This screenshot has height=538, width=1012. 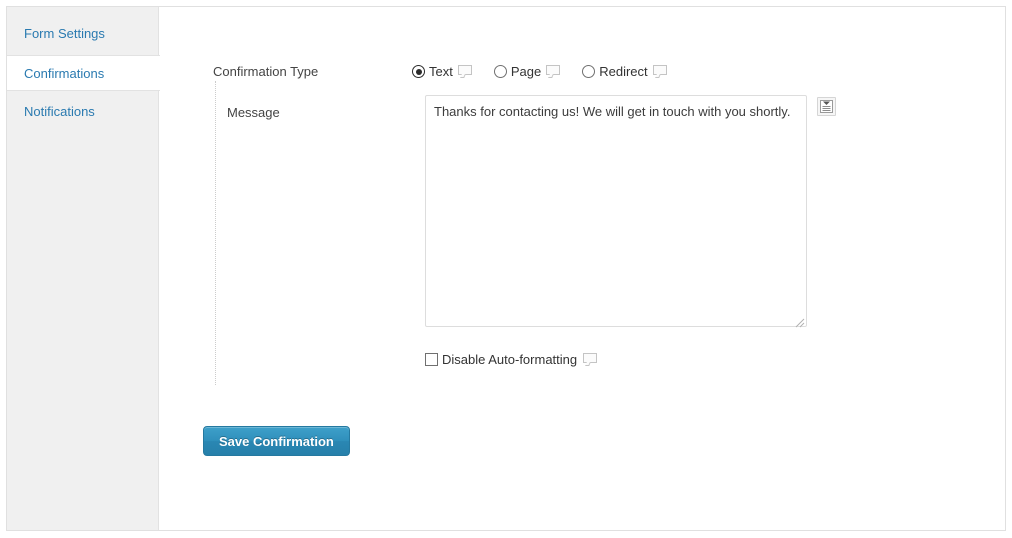 What do you see at coordinates (253, 112) in the screenshot?
I see `message-label: Message` at bounding box center [253, 112].